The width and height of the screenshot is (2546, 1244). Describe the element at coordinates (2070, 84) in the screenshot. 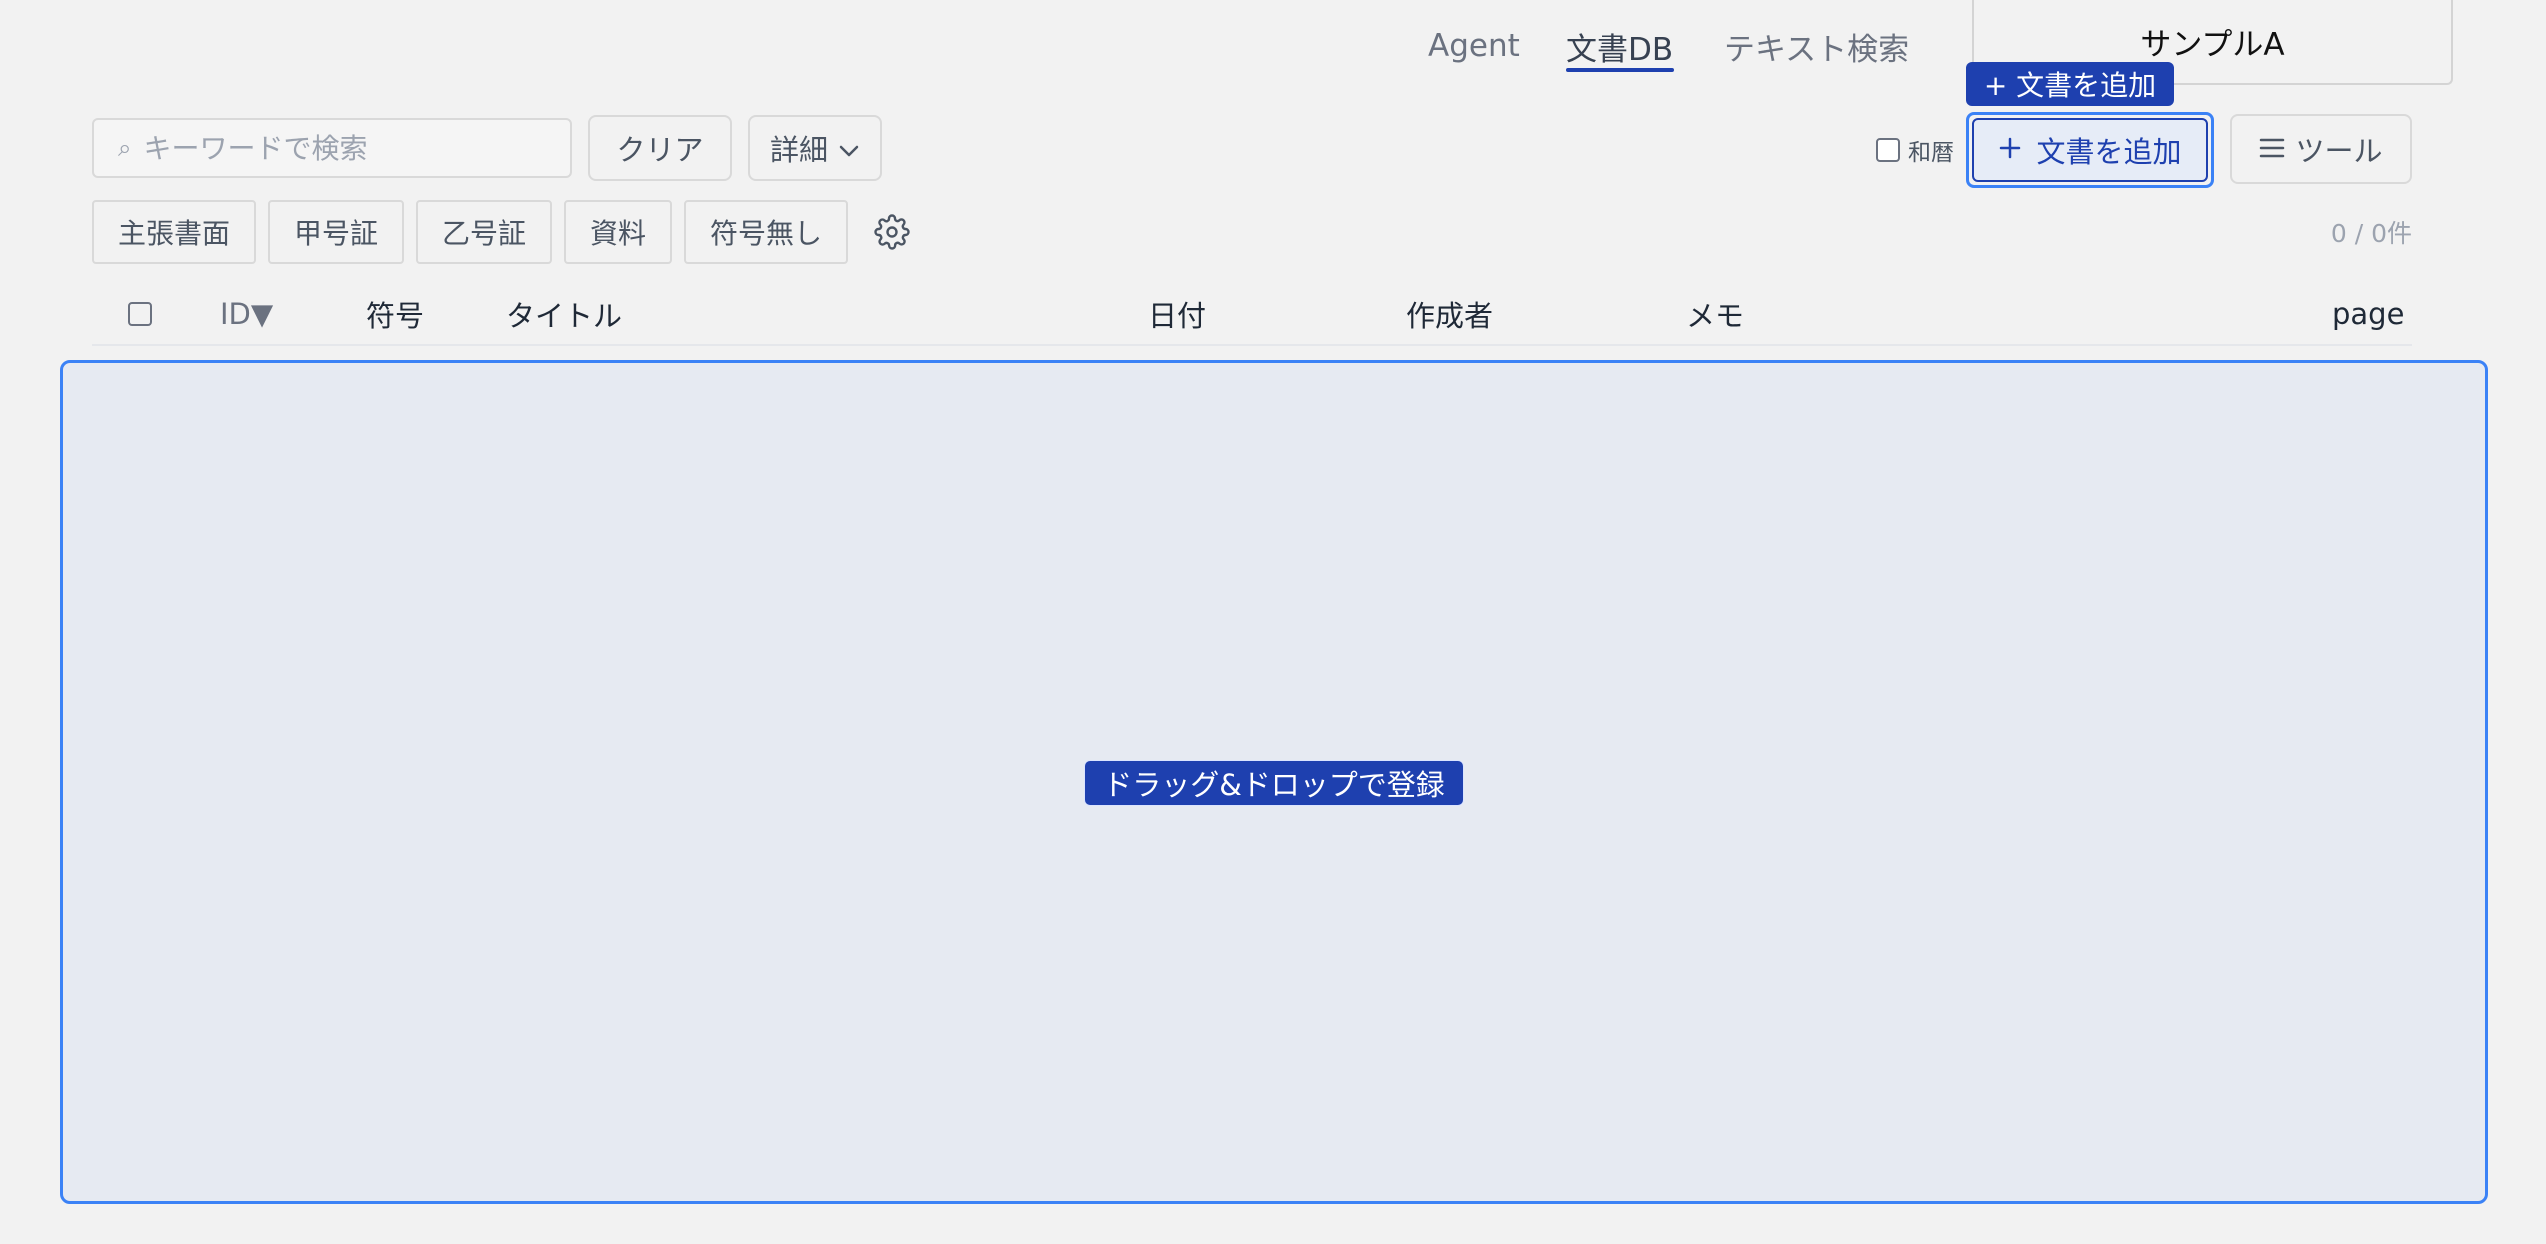

I see `add-document-tooltip: + 文書を追加` at that location.